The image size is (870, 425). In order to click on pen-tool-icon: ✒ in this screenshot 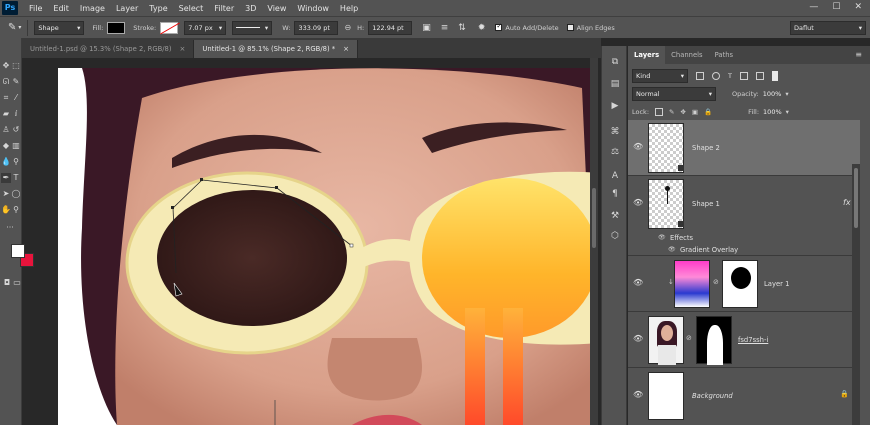, I will do `click(6, 178)`.